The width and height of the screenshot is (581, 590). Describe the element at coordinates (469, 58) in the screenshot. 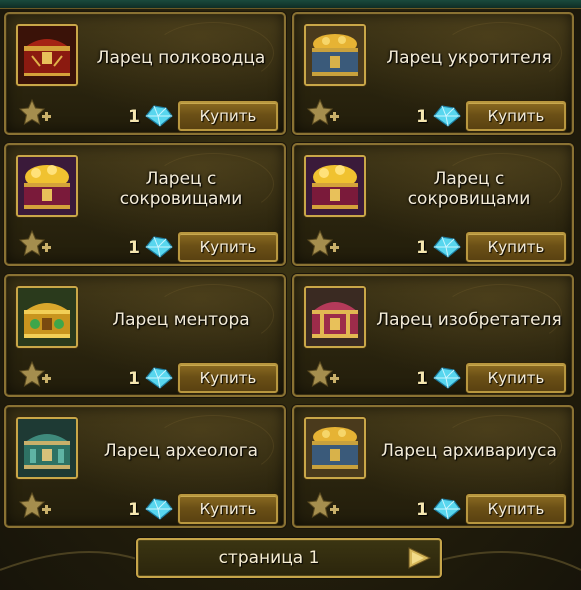

I see `item-title: Ларец укротителя` at that location.